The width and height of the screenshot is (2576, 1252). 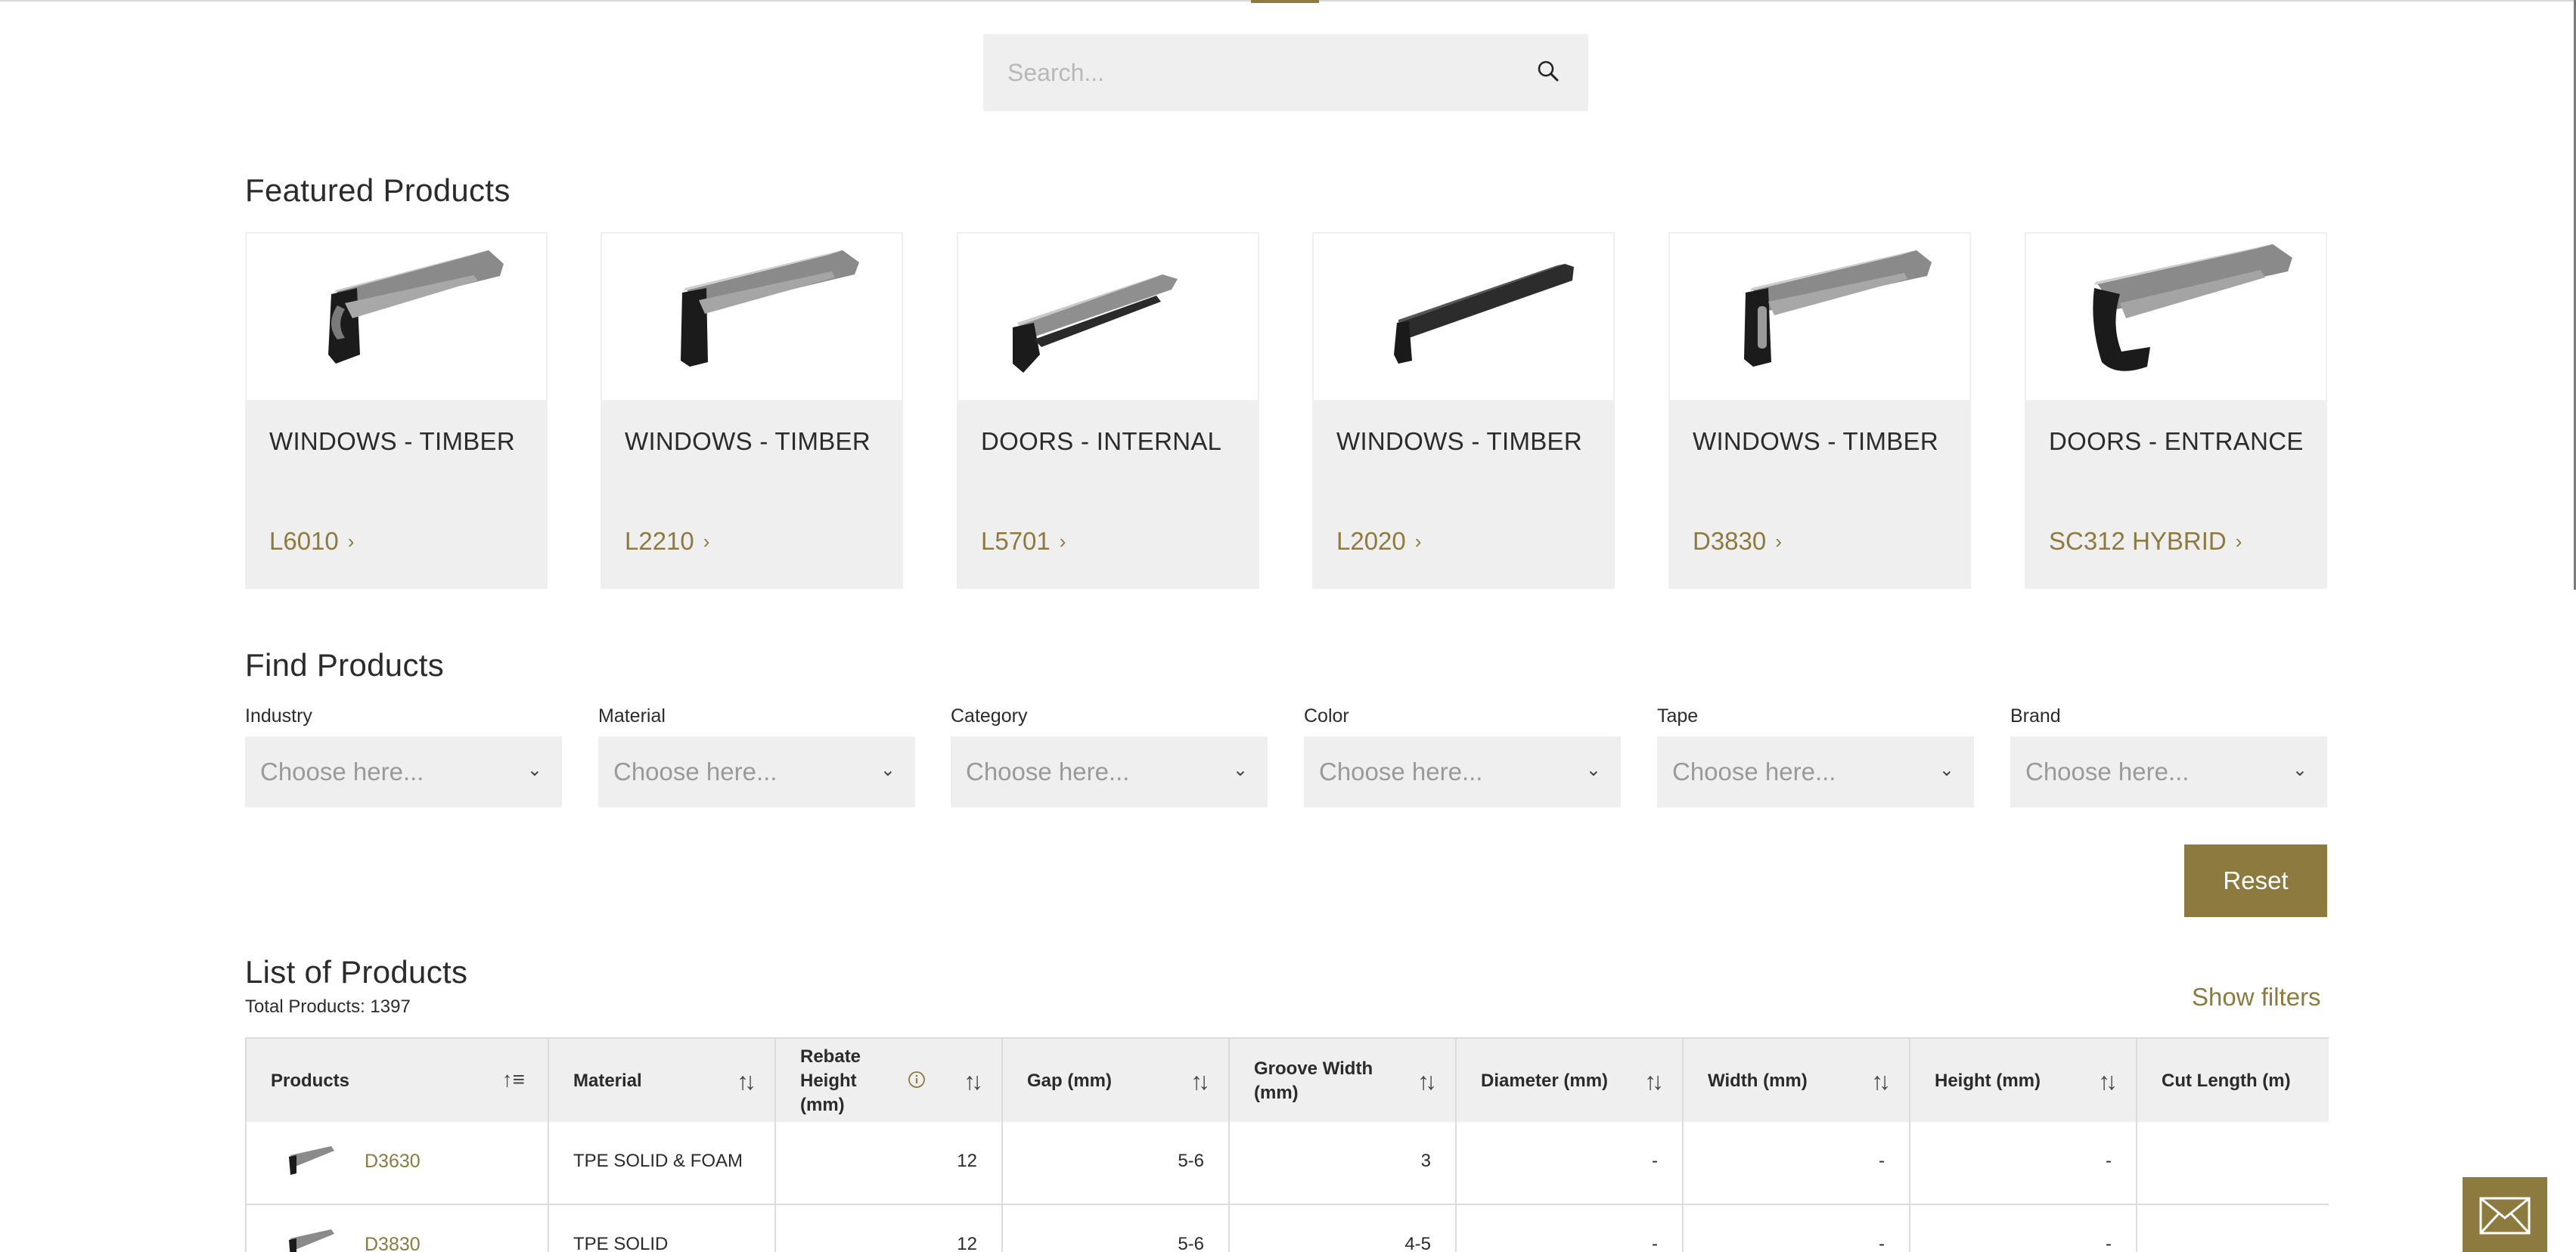 What do you see at coordinates (2145, 542) in the screenshot?
I see `card-product-link: SC312 HYBRID ›` at bounding box center [2145, 542].